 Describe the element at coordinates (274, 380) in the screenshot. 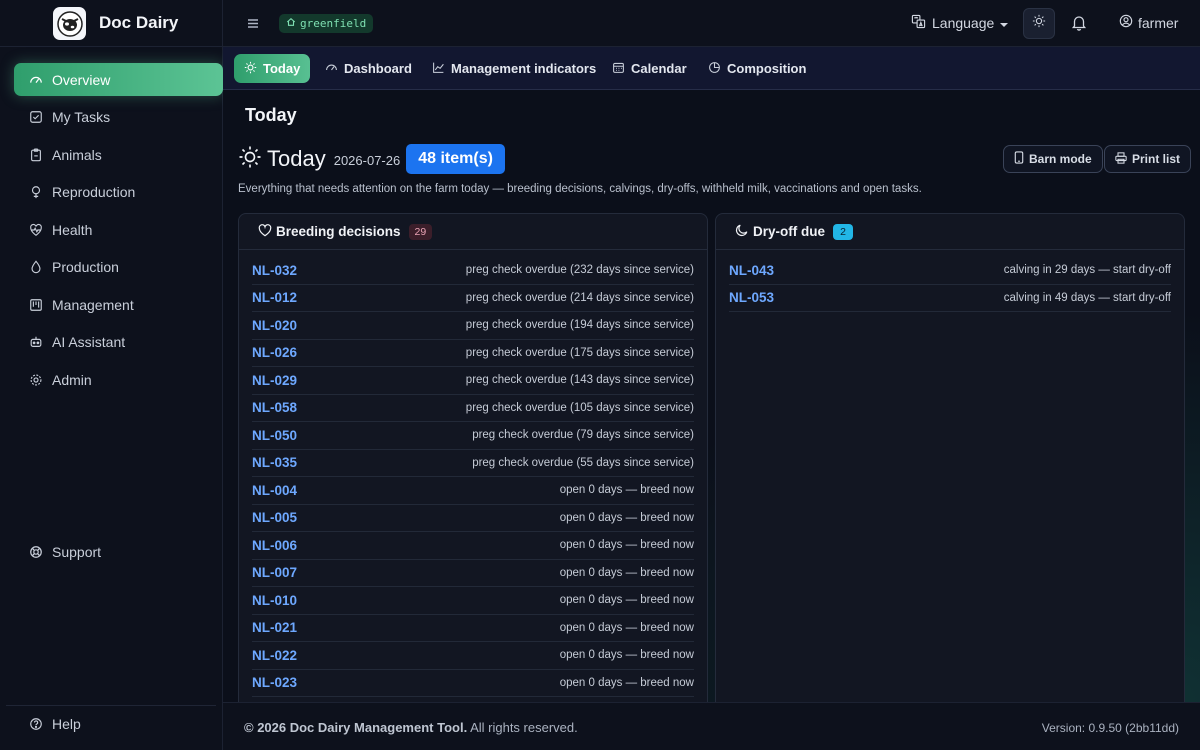

I see `animal-link: NL-029` at that location.